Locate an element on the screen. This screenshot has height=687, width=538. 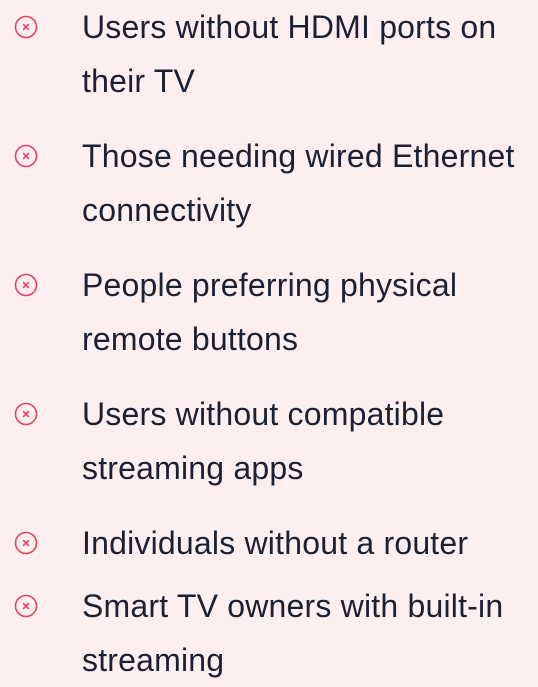
list-item-label: Smart TV owners with built-in streaming is located at coordinates (293, 633).